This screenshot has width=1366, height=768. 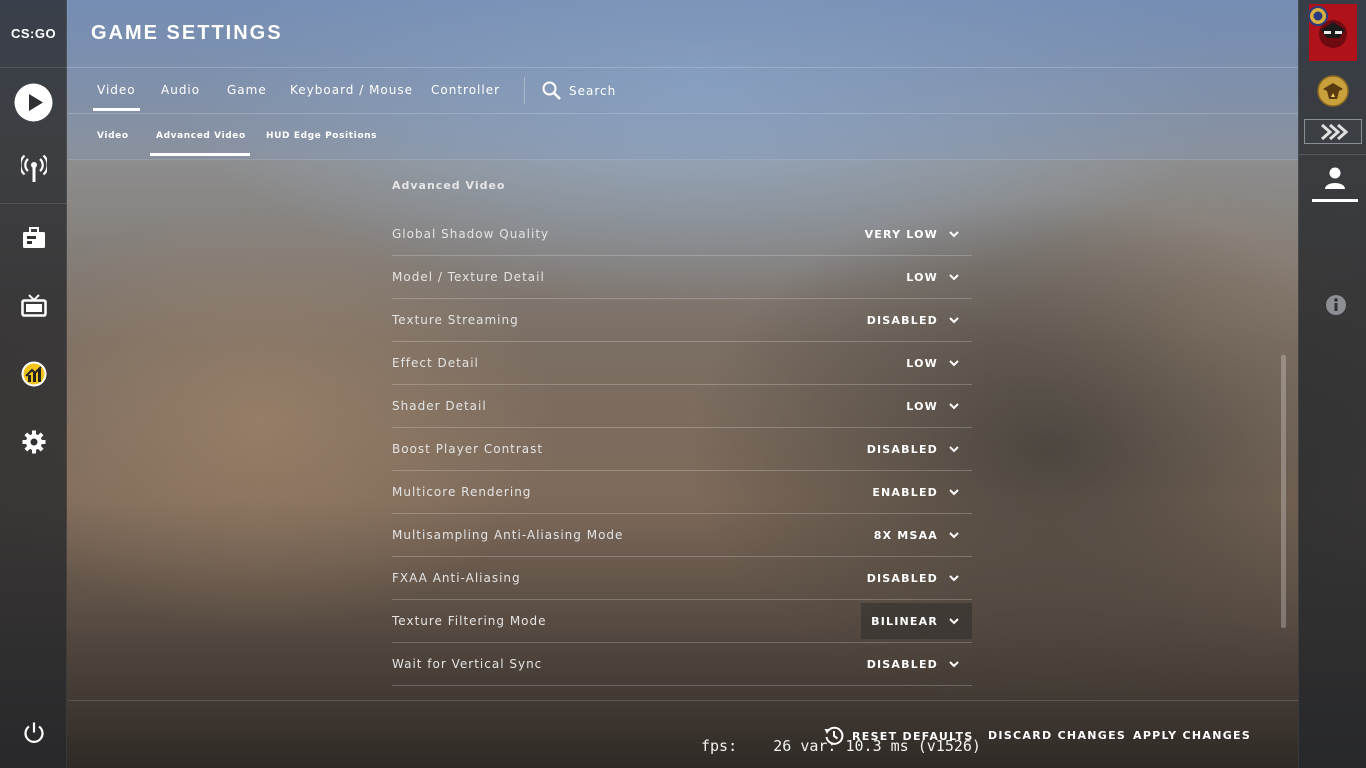 I want to click on sidebar-divider, so click(x=1332, y=154).